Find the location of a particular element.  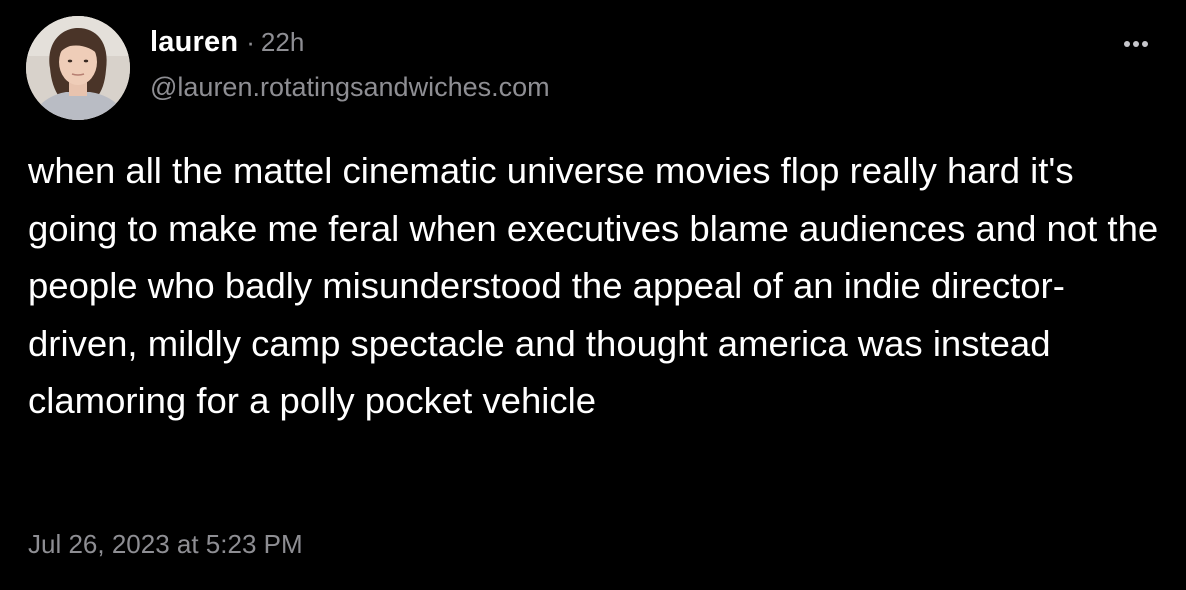

display-name: lauren is located at coordinates (194, 42).